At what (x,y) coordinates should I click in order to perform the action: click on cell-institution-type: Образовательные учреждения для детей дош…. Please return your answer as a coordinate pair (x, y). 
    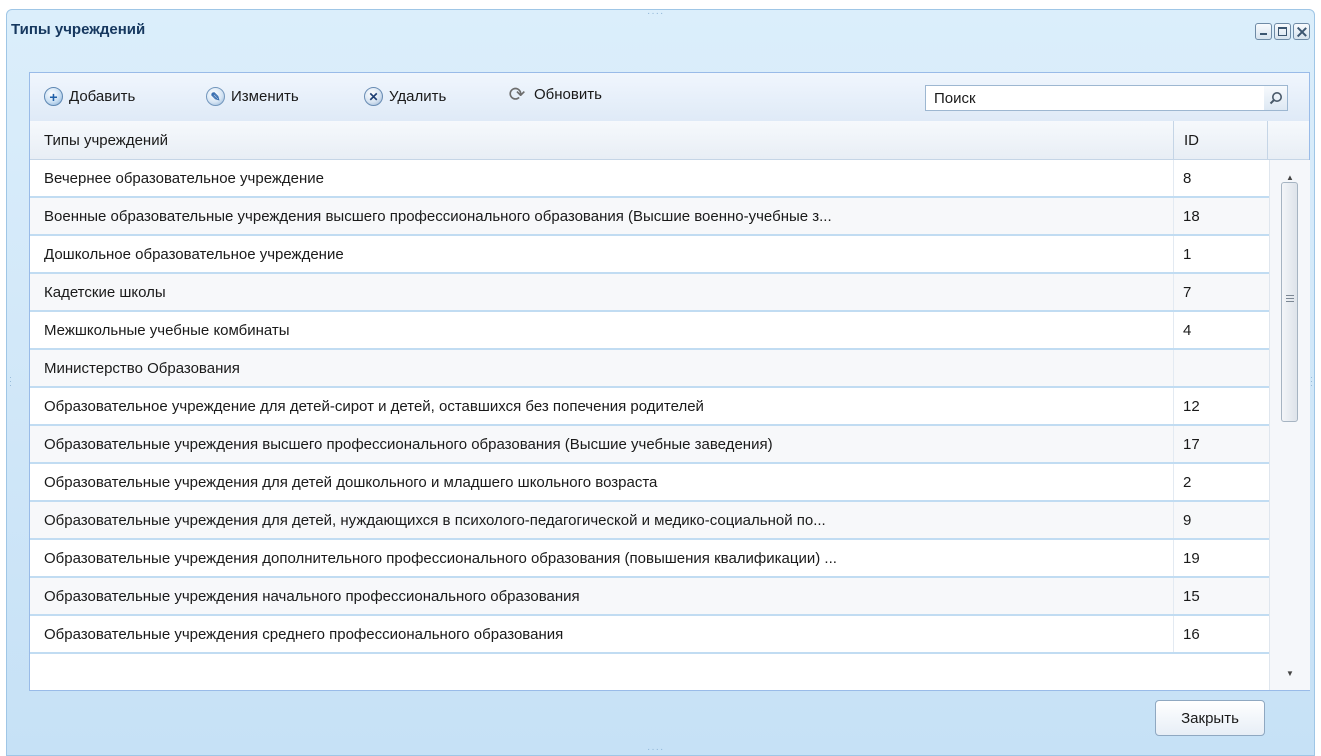
    Looking at the image, I should click on (351, 482).